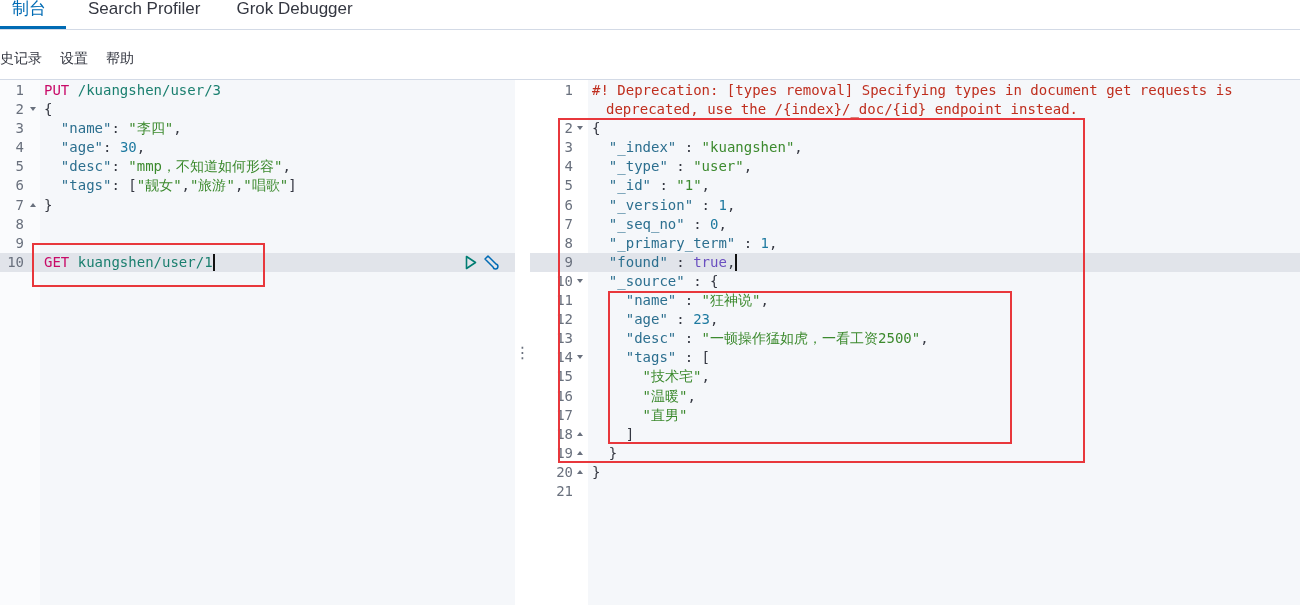  What do you see at coordinates (671, 262) in the screenshot?
I see `code-line: "found" : true,` at bounding box center [671, 262].